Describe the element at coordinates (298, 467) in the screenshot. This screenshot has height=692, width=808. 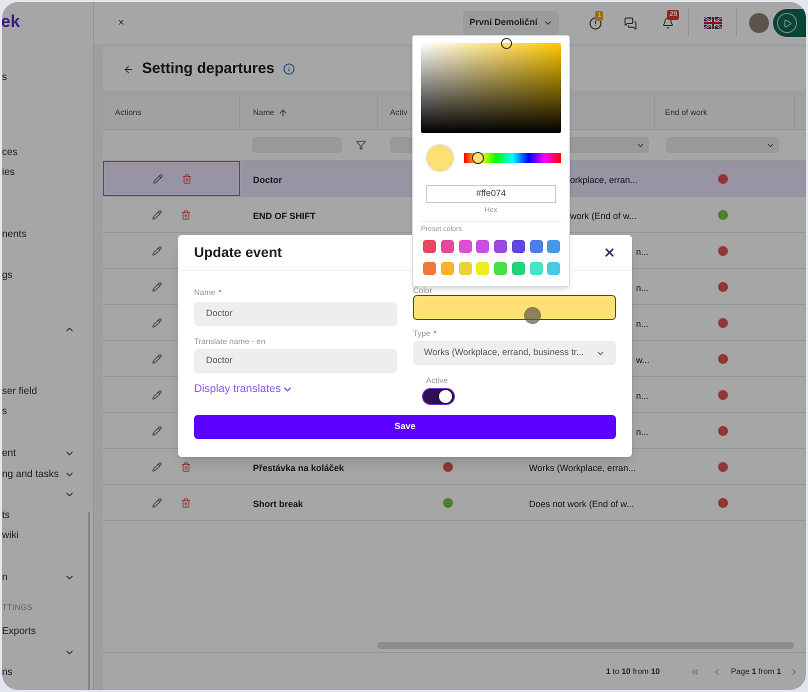
I see `table-cell: Přestávka na koláček` at that location.